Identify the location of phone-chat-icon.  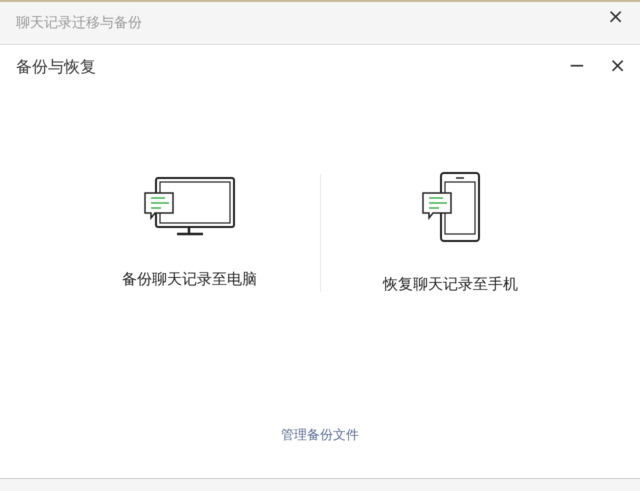
(450, 207).